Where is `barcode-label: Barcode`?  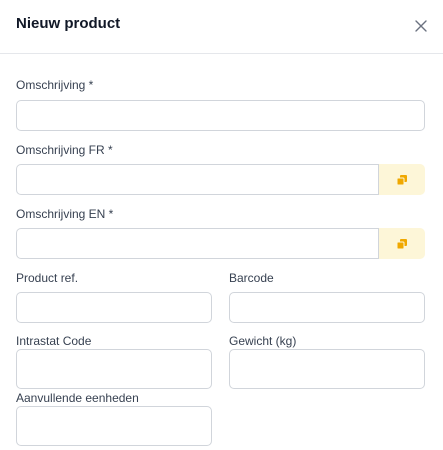 barcode-label: Barcode is located at coordinates (251, 278).